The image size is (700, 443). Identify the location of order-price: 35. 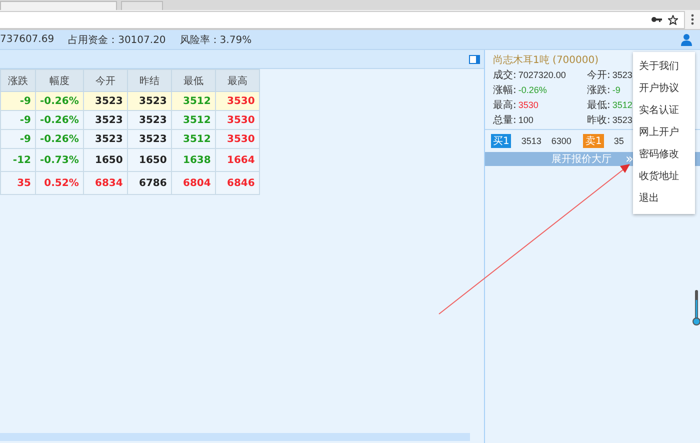
(619, 141).